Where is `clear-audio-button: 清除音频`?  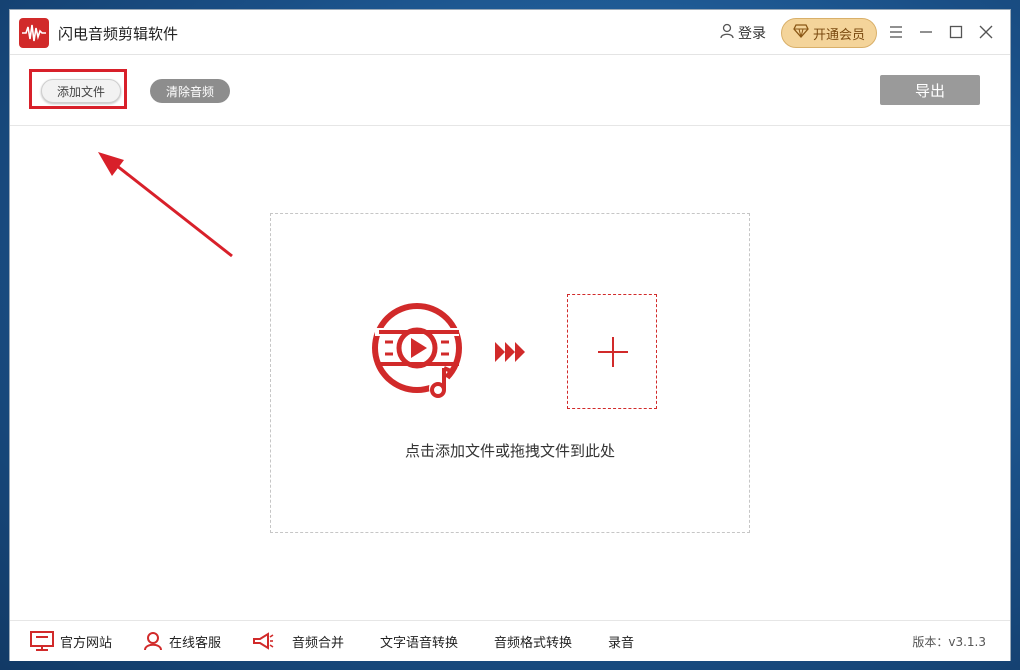
clear-audio-button: 清除音频 is located at coordinates (190, 91).